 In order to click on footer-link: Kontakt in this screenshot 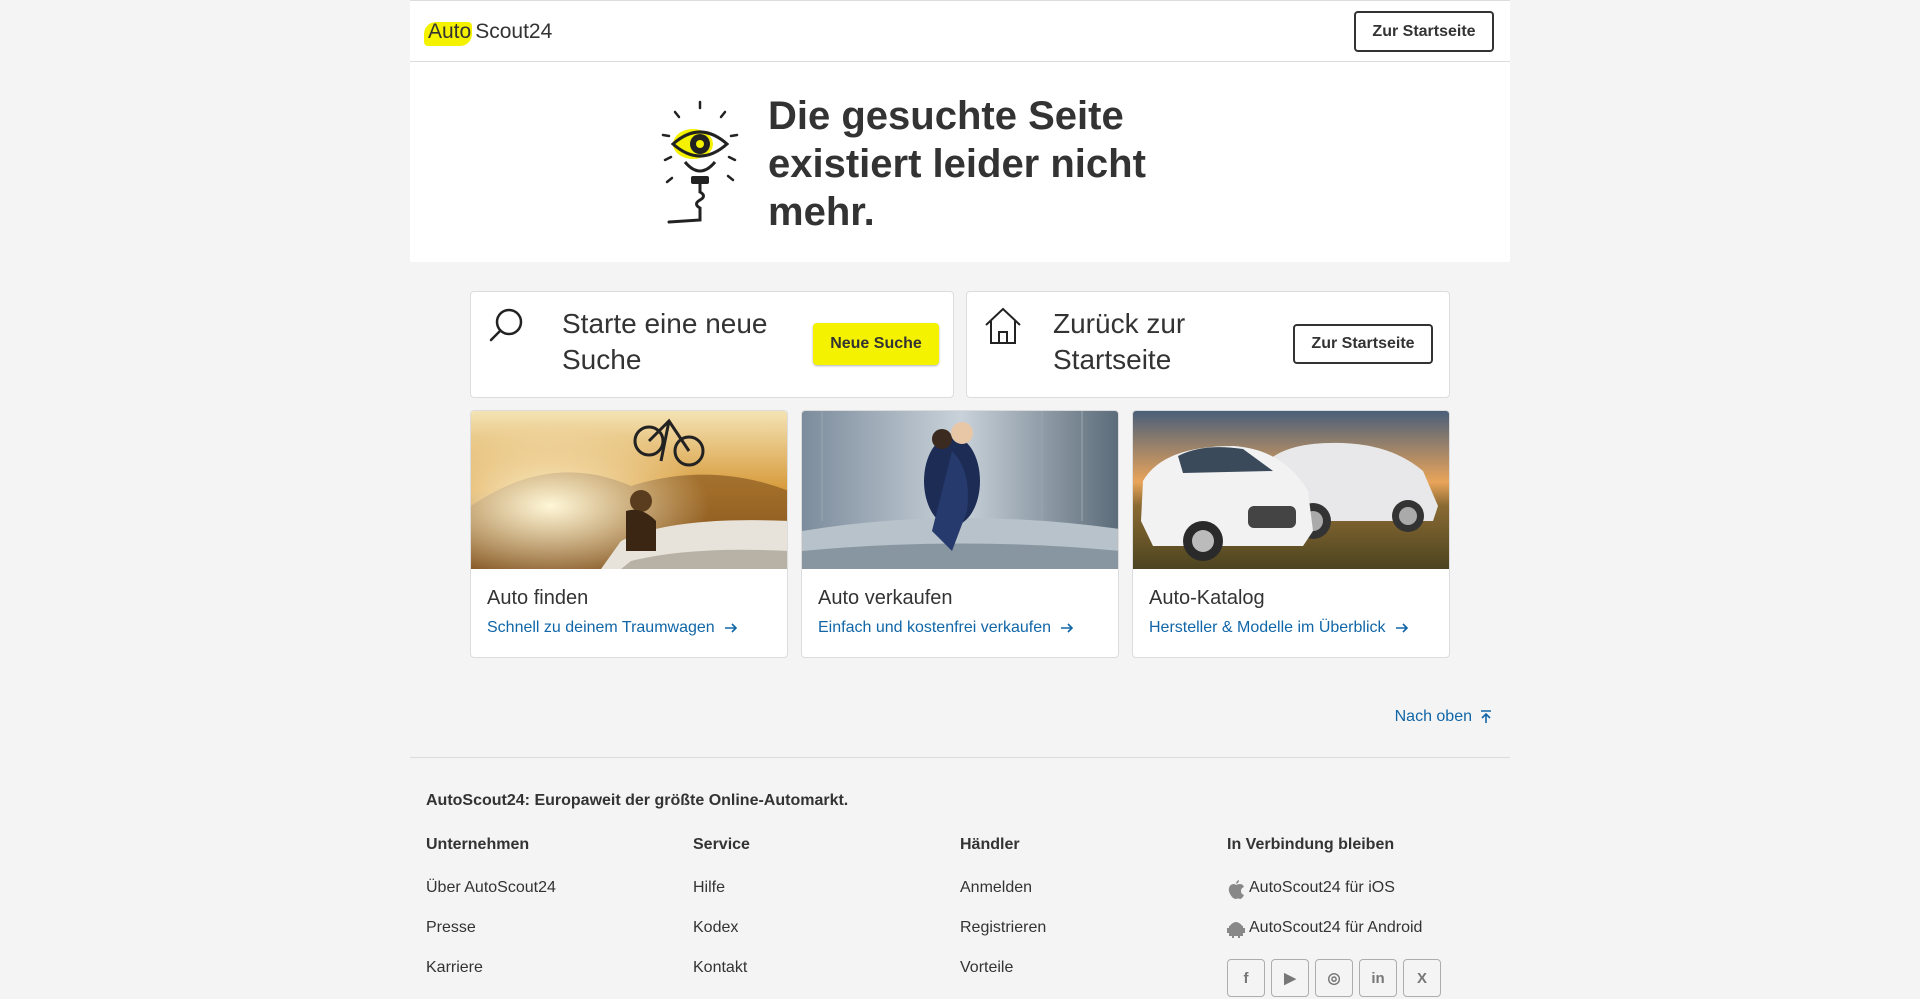, I will do `click(823, 979)`.